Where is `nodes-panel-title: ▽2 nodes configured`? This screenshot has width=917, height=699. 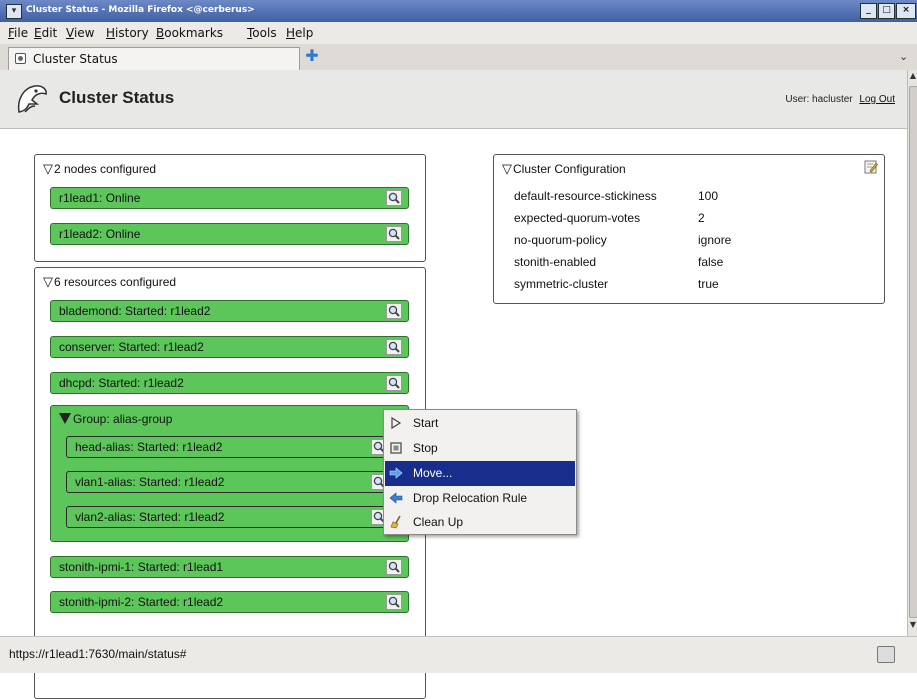
nodes-panel-title: ▽2 nodes configured is located at coordinates (99, 169).